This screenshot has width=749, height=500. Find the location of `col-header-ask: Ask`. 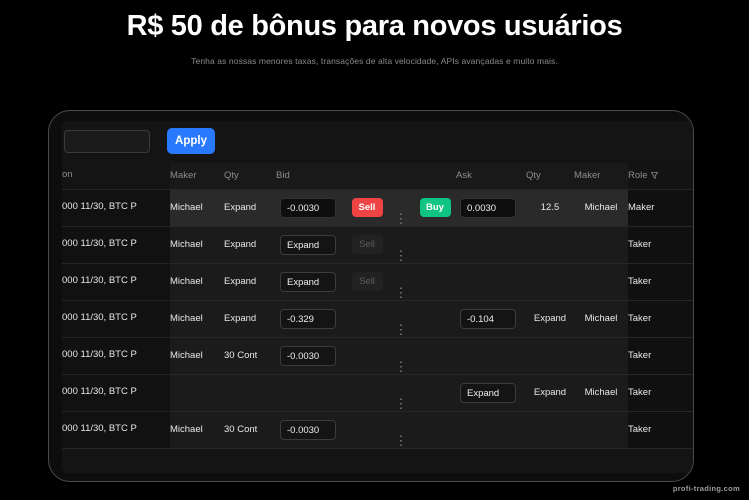

col-header-ask: Ask is located at coordinates (491, 176).